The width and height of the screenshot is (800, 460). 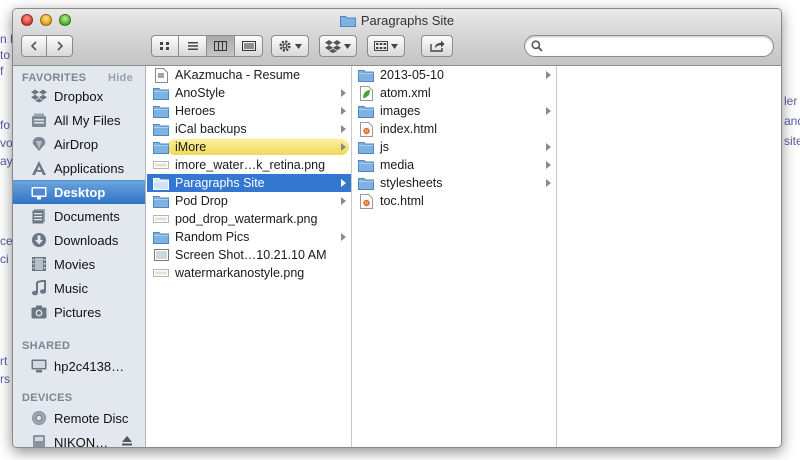 I want to click on sidebar-item-pictures: Pictures, so click(x=79, y=312).